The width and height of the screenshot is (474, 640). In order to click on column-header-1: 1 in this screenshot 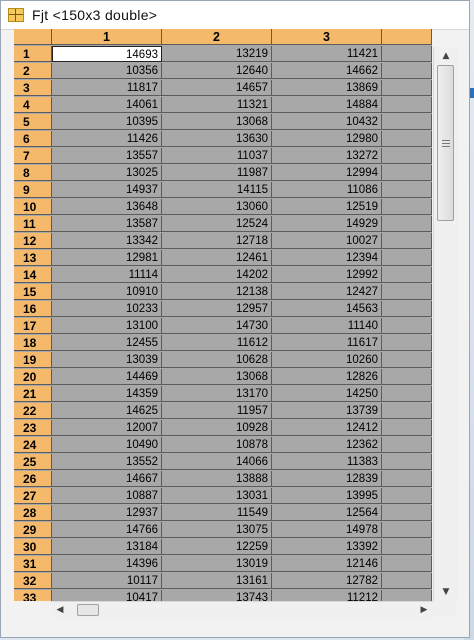, I will do `click(107, 37)`.